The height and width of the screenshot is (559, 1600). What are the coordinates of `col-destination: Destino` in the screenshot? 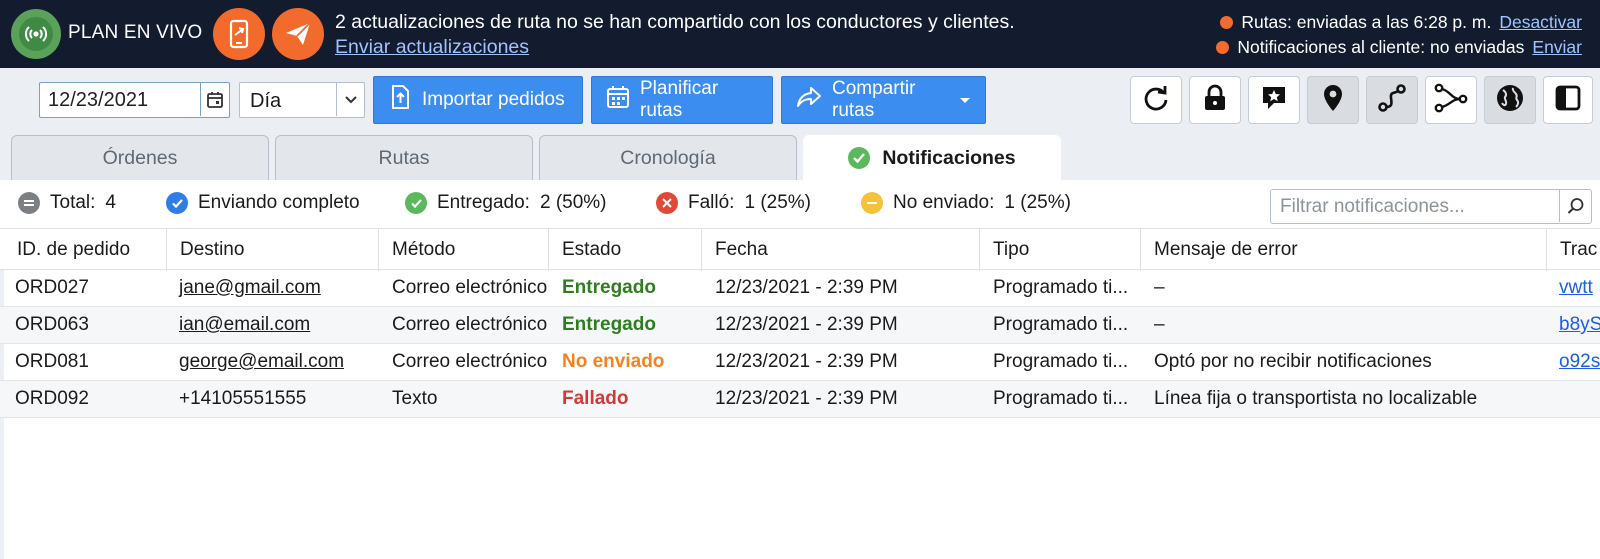 It's located at (273, 250).